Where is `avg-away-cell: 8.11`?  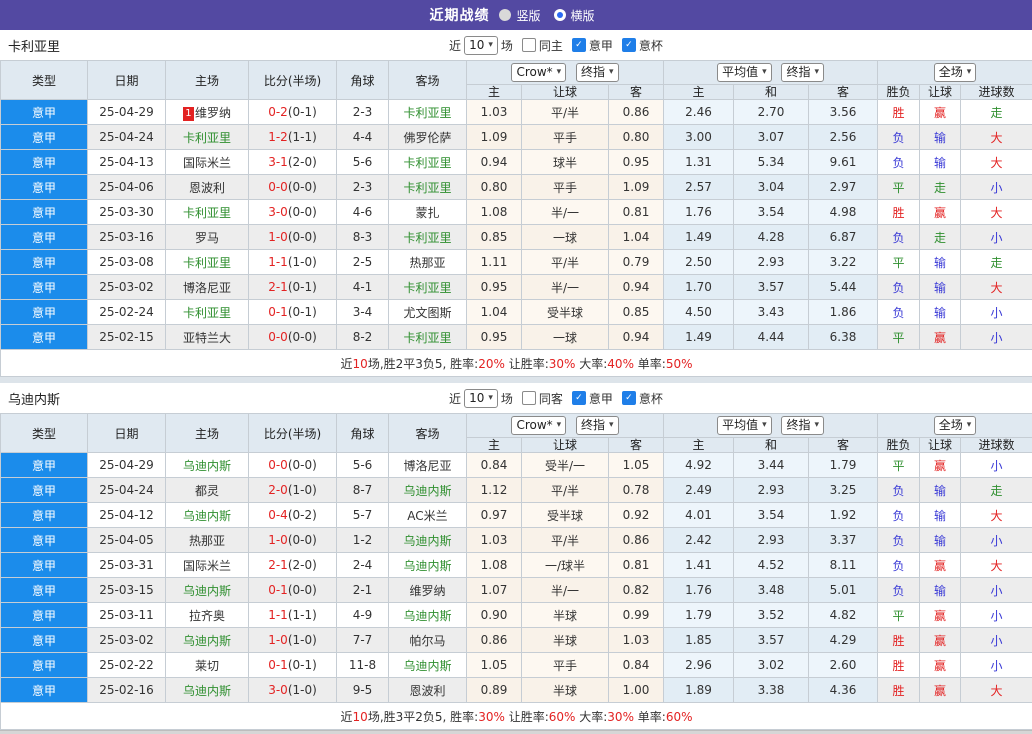
avg-away-cell: 8.11 is located at coordinates (843, 565).